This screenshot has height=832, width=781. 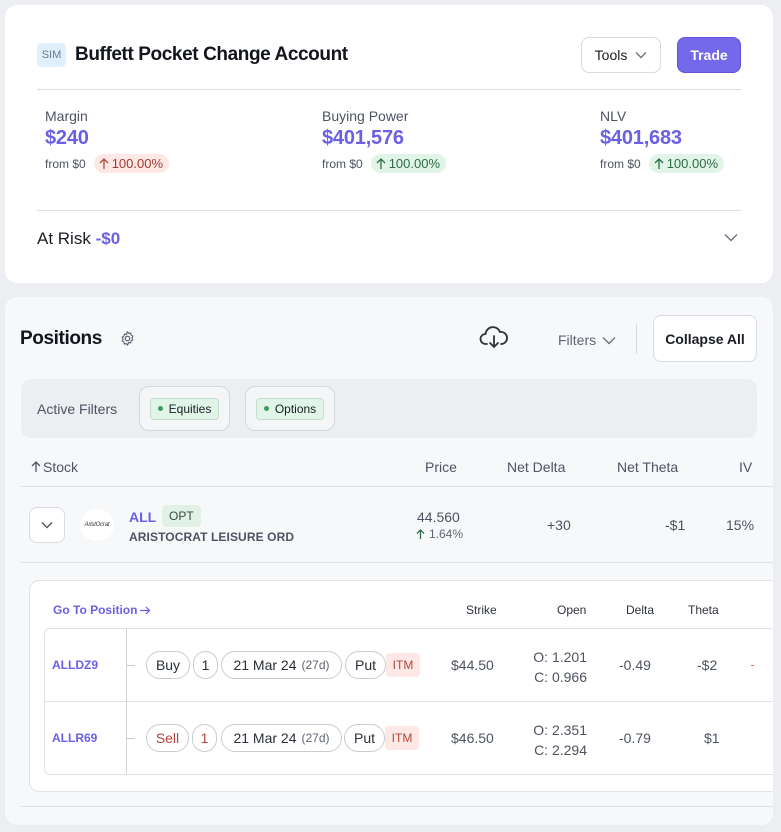 What do you see at coordinates (167, 738) in the screenshot?
I see `side-chip: Sell` at bounding box center [167, 738].